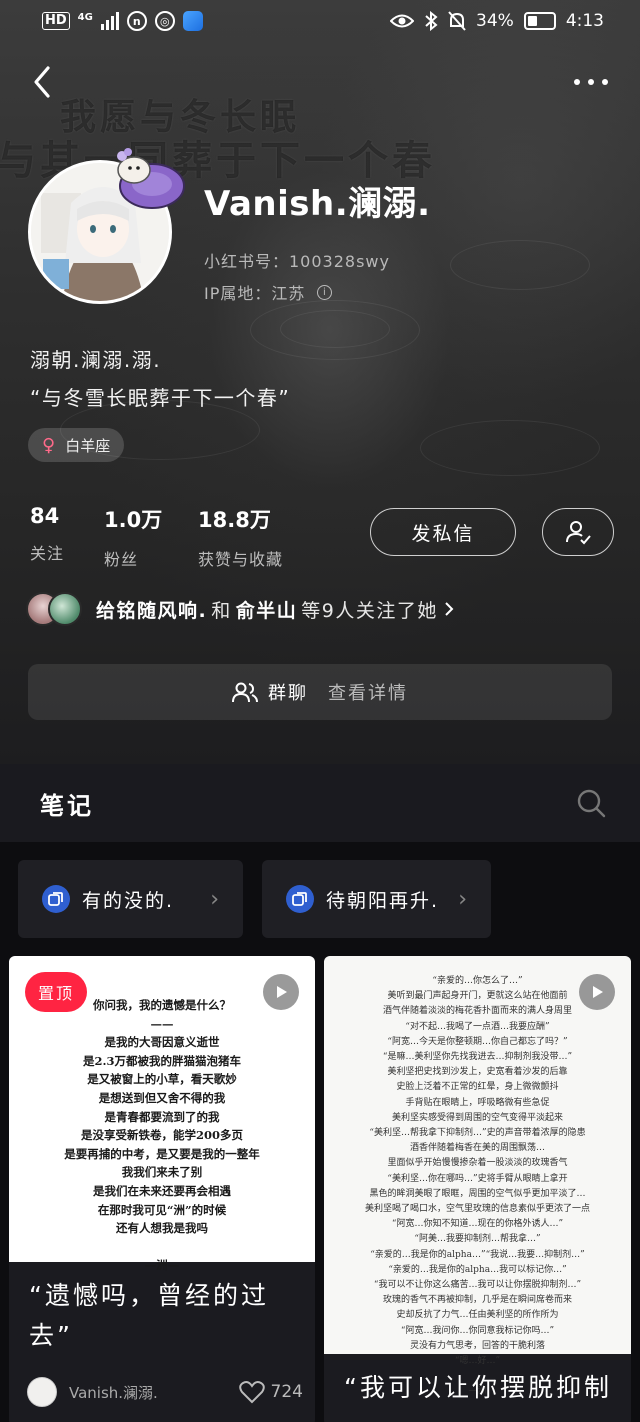  Describe the element at coordinates (431, 21) in the screenshot. I see `bluetooth-icon` at that location.